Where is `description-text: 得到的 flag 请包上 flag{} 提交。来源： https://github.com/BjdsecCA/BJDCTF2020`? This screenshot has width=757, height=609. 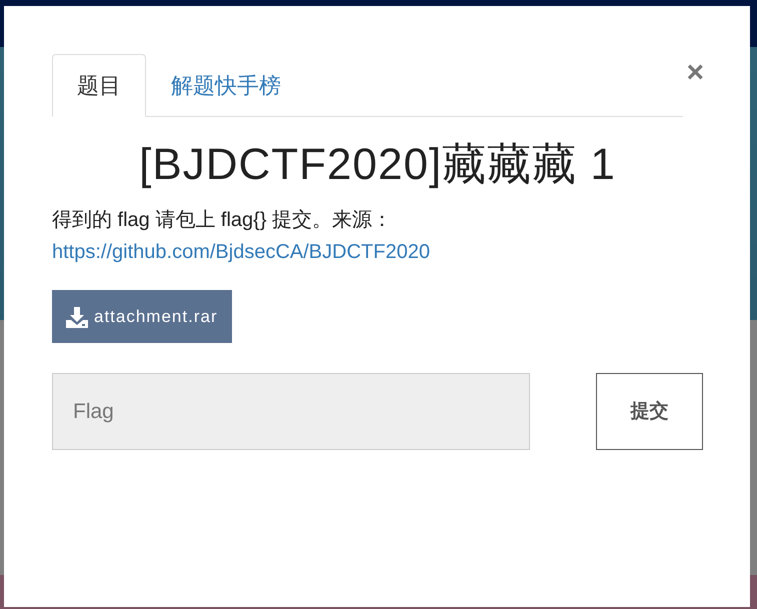
description-text: 得到的 flag 请包上 flag{} 提交。来源： https://github.com/BjdsecCA/BJDCTF2020 is located at coordinates (241, 236).